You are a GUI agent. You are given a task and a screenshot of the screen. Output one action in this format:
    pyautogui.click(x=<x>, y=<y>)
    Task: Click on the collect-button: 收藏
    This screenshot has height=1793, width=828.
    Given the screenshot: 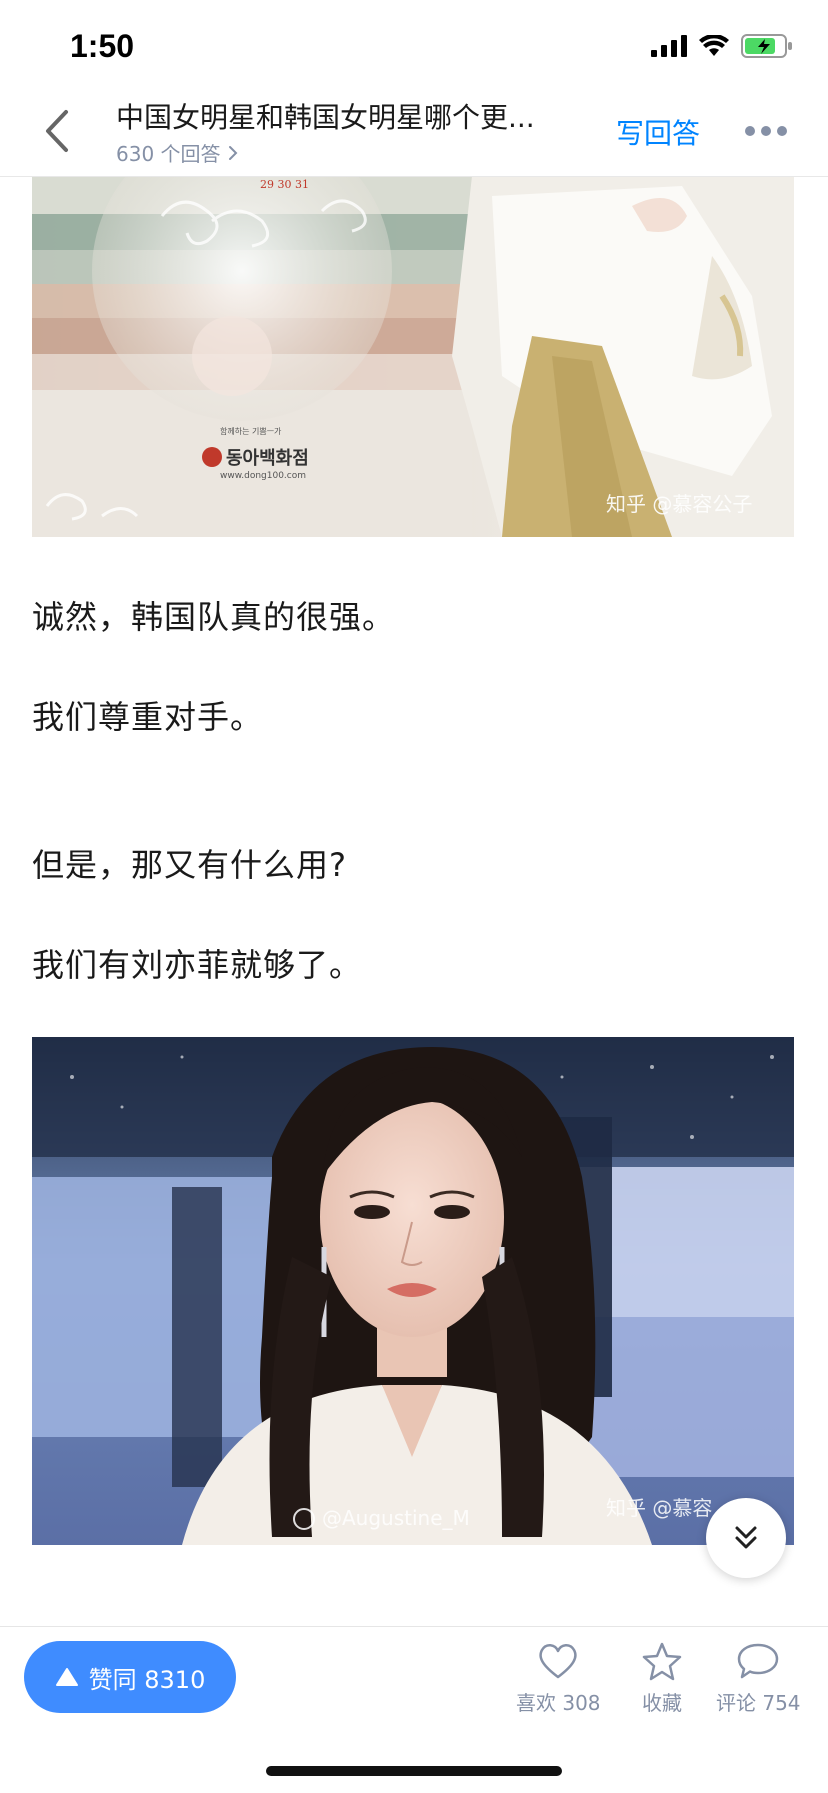 What is the action you would take?
    pyautogui.click(x=662, y=1678)
    